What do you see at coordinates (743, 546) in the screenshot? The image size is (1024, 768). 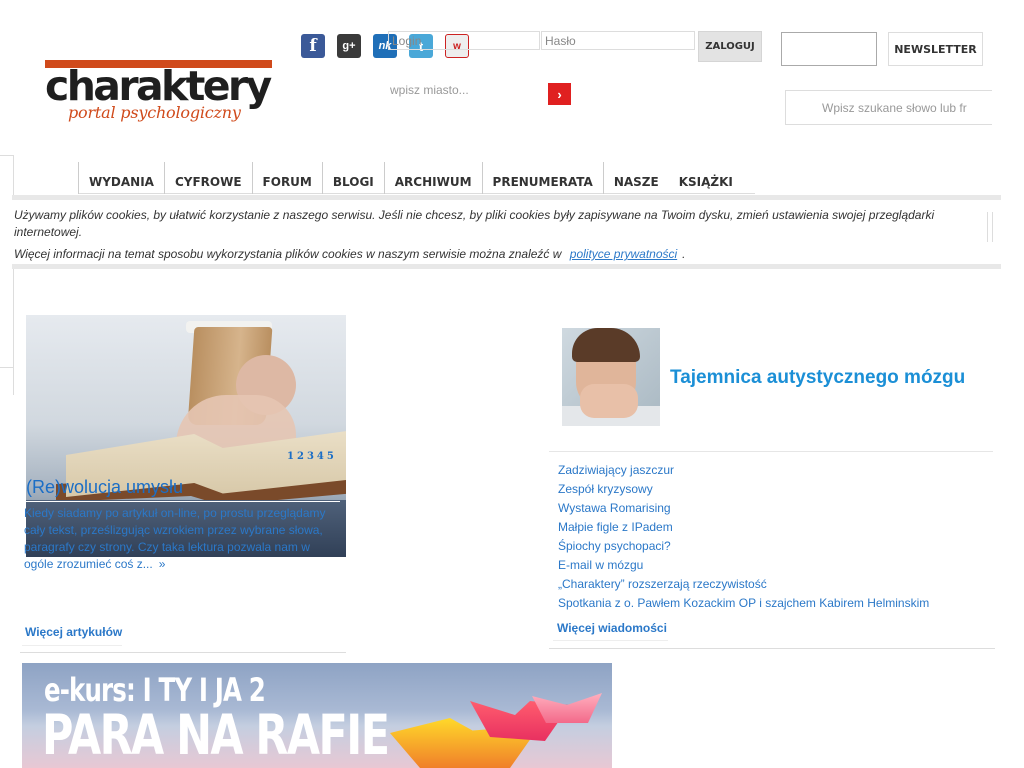 I see `news-link: Śpiochy psychopaci?` at bounding box center [743, 546].